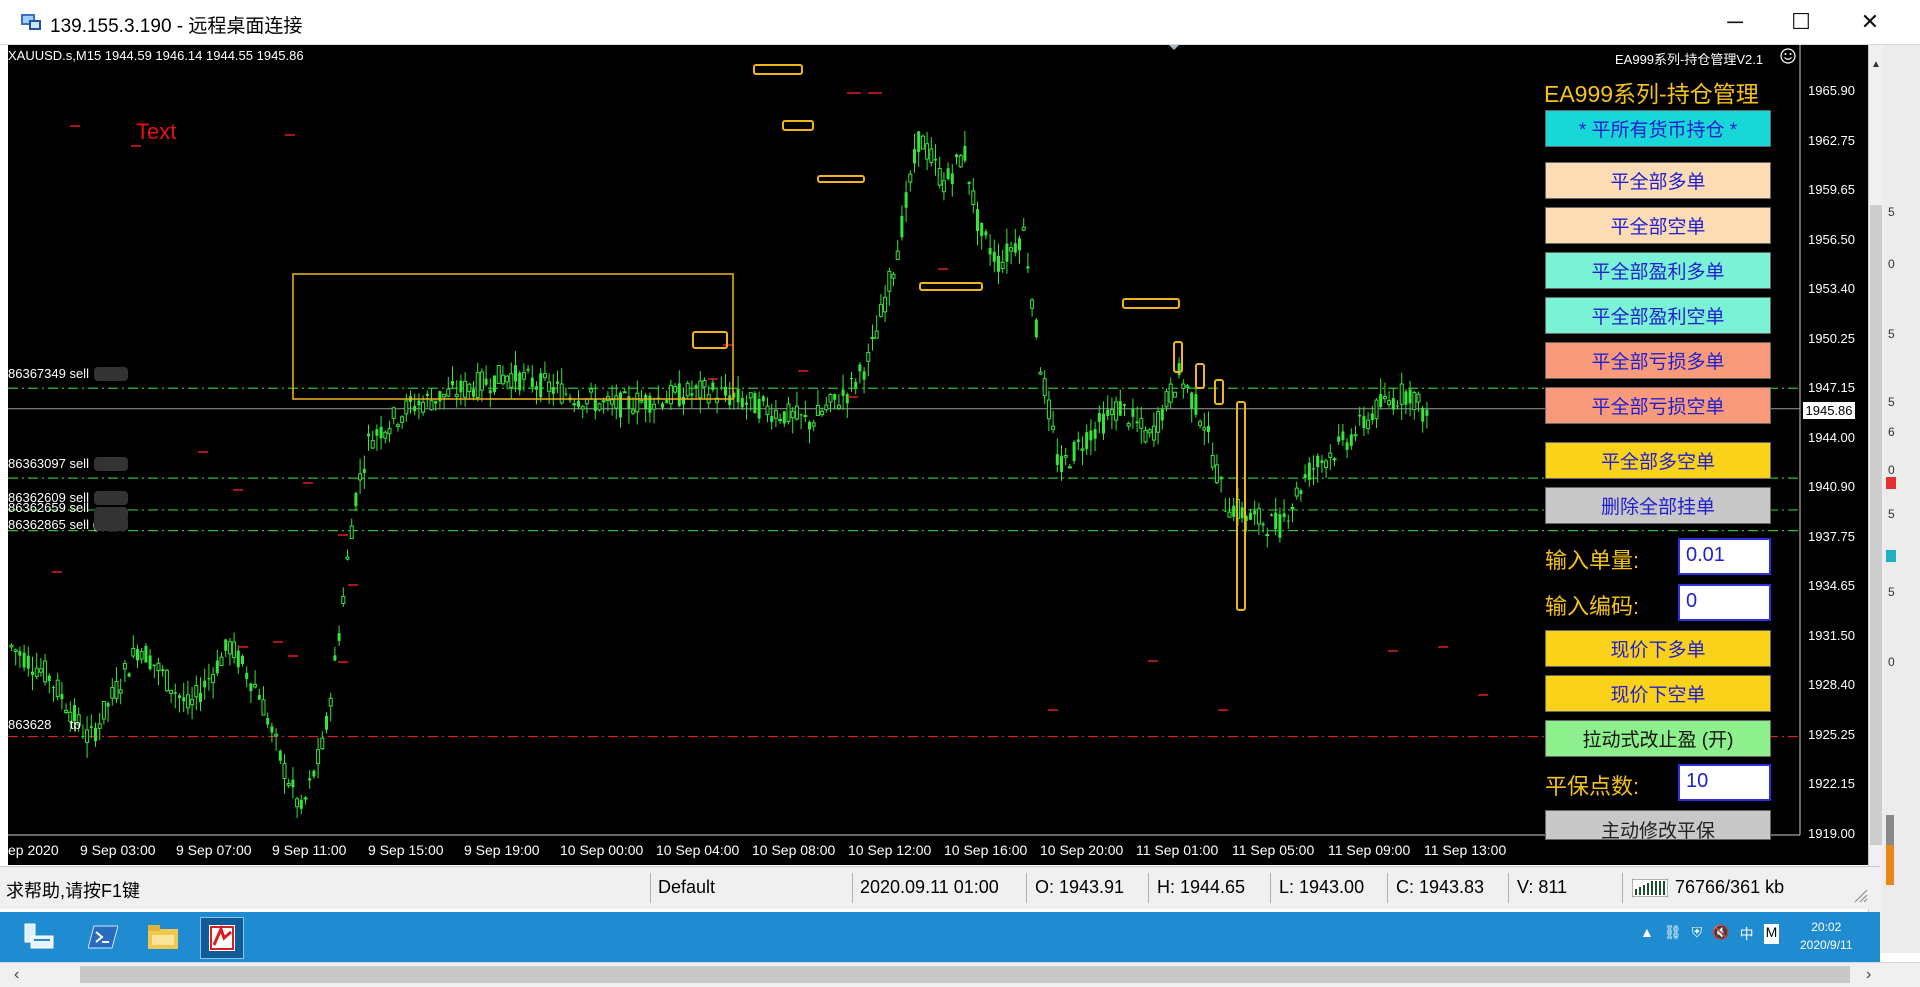  What do you see at coordinates (1747, 934) in the screenshot?
I see `ime-indicator: 中` at bounding box center [1747, 934].